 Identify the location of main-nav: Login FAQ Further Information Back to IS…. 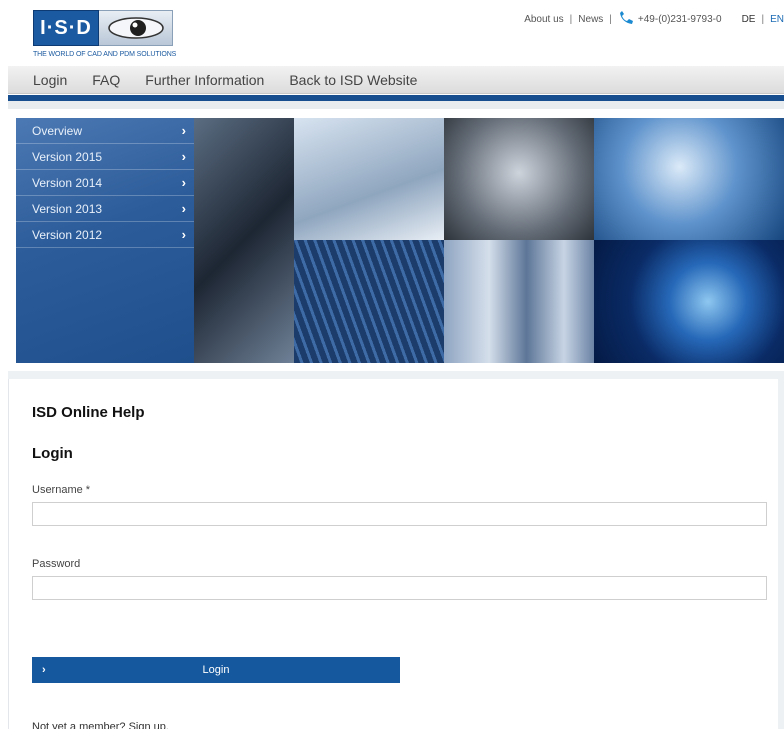
(396, 80).